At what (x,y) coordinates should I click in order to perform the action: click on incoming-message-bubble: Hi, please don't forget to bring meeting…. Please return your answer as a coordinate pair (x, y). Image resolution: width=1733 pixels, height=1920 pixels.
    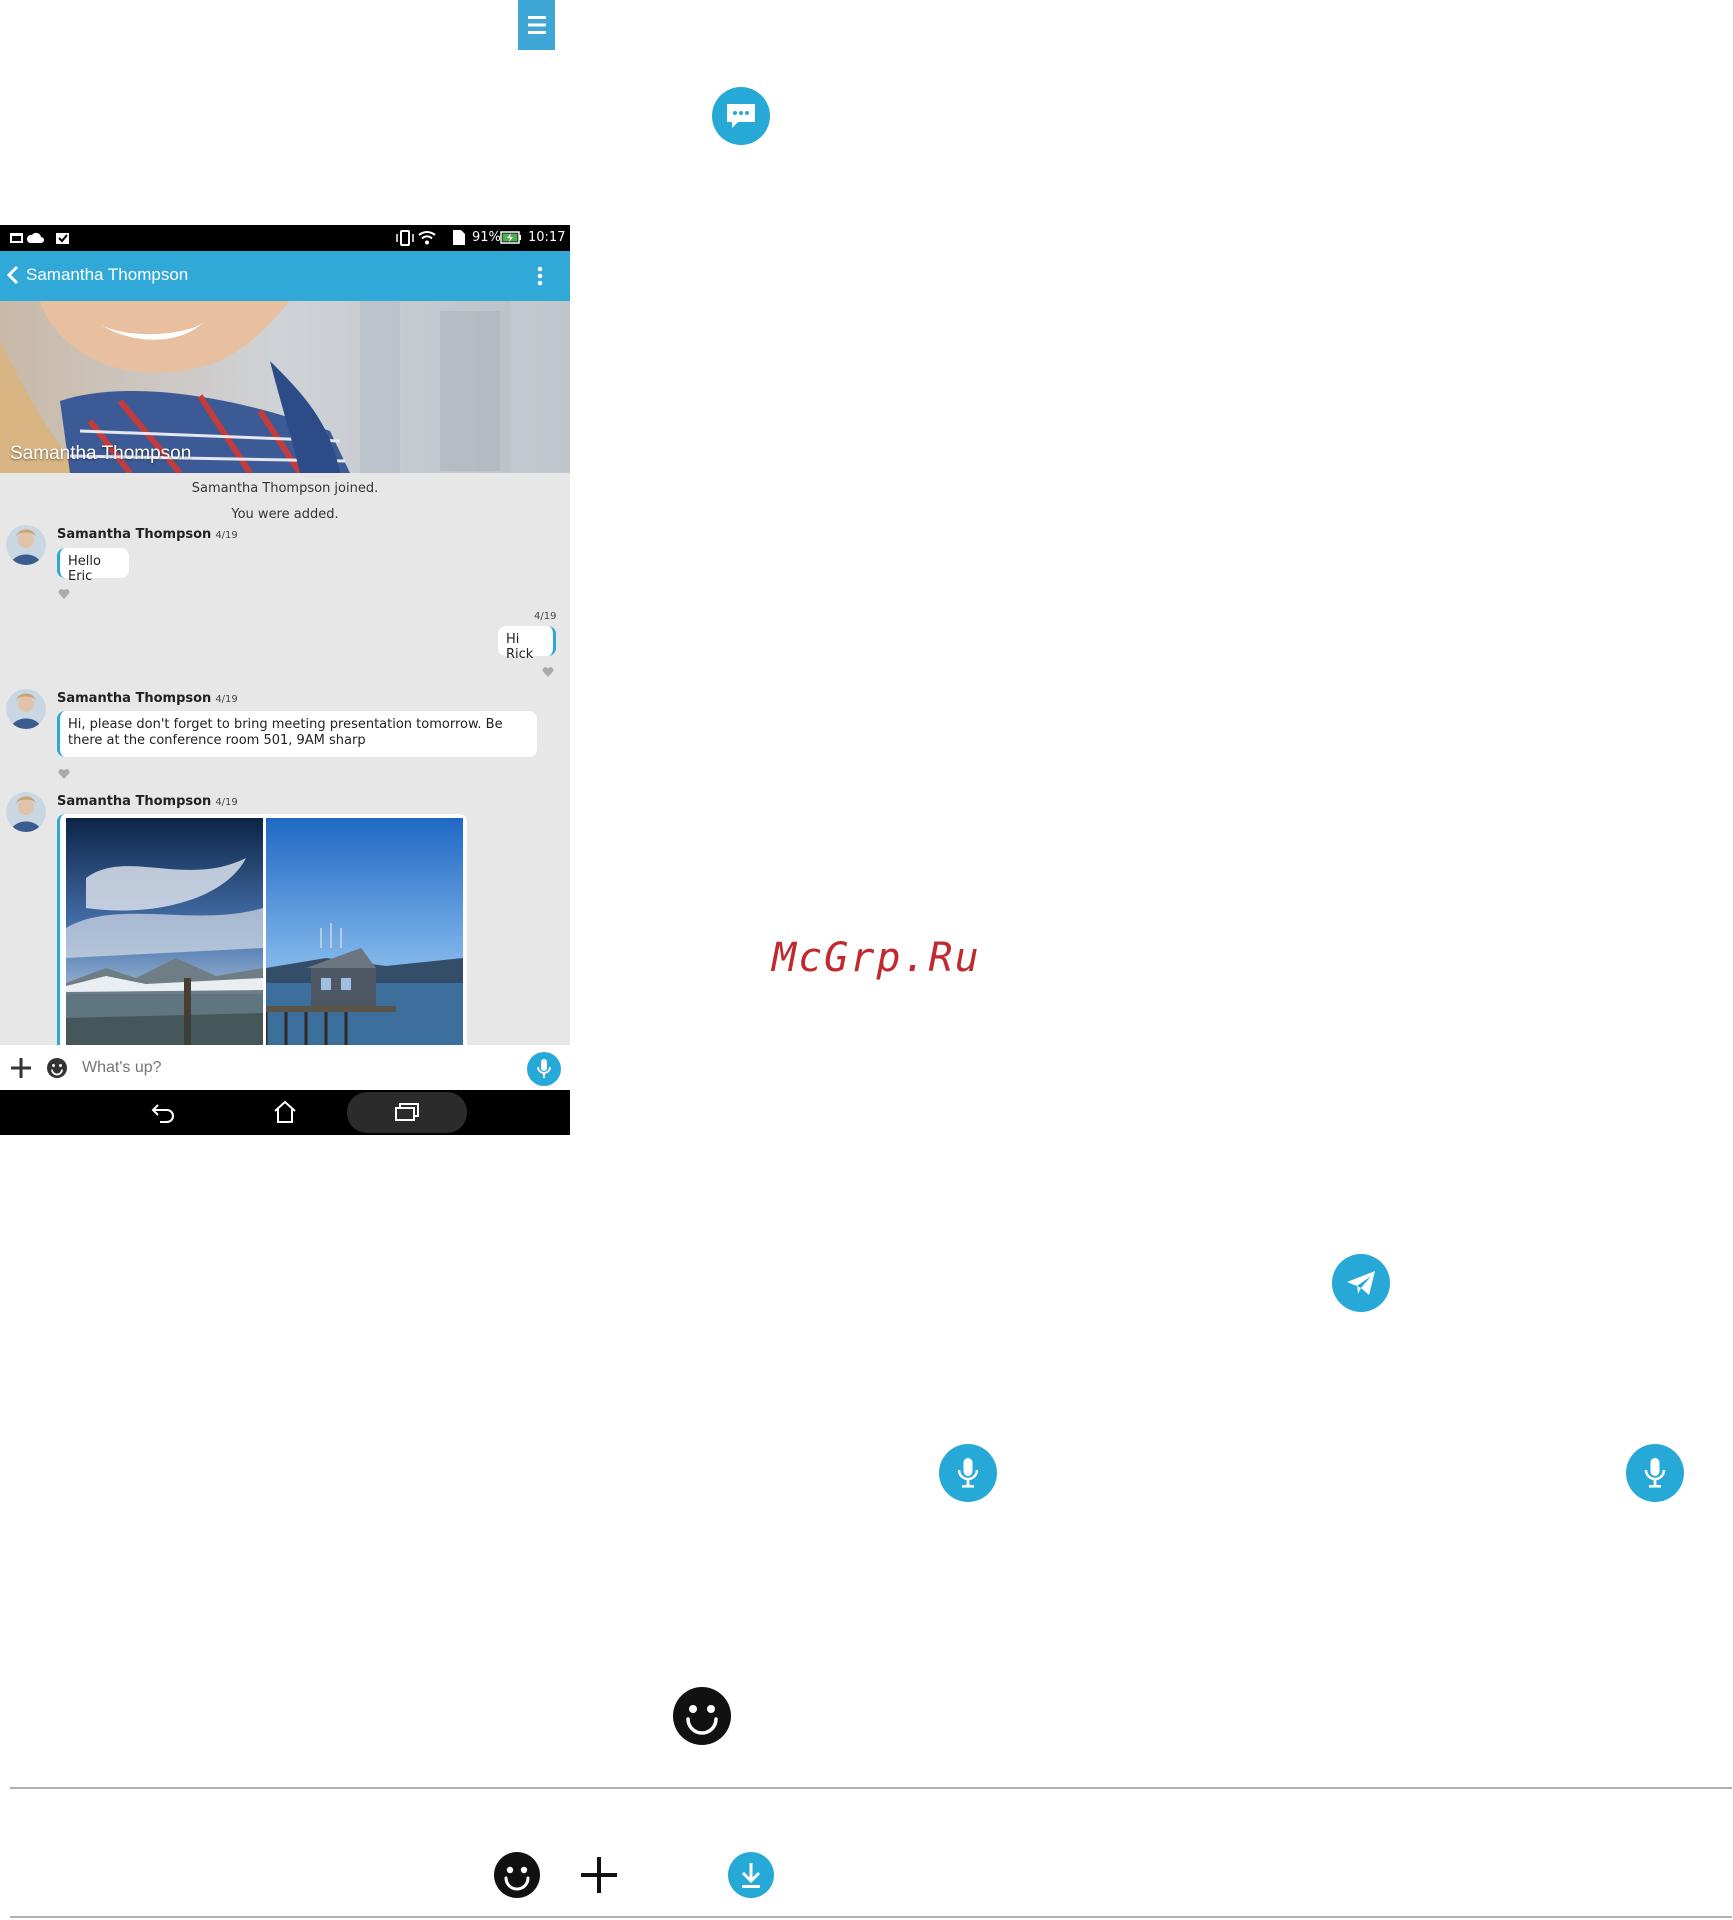
    Looking at the image, I should click on (297, 734).